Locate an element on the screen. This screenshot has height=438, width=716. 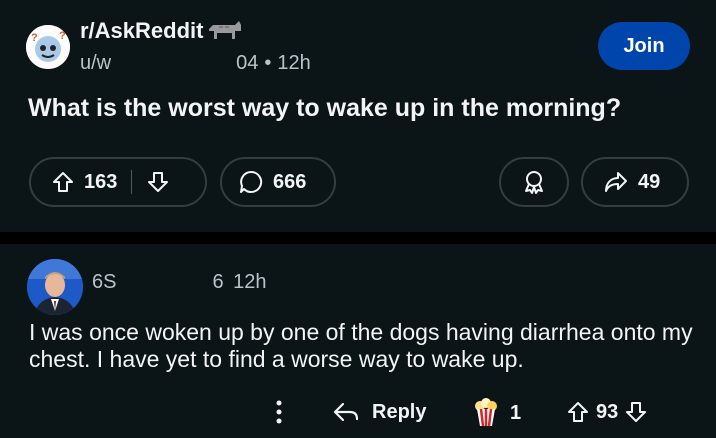
comment-icon is located at coordinates (251, 181).